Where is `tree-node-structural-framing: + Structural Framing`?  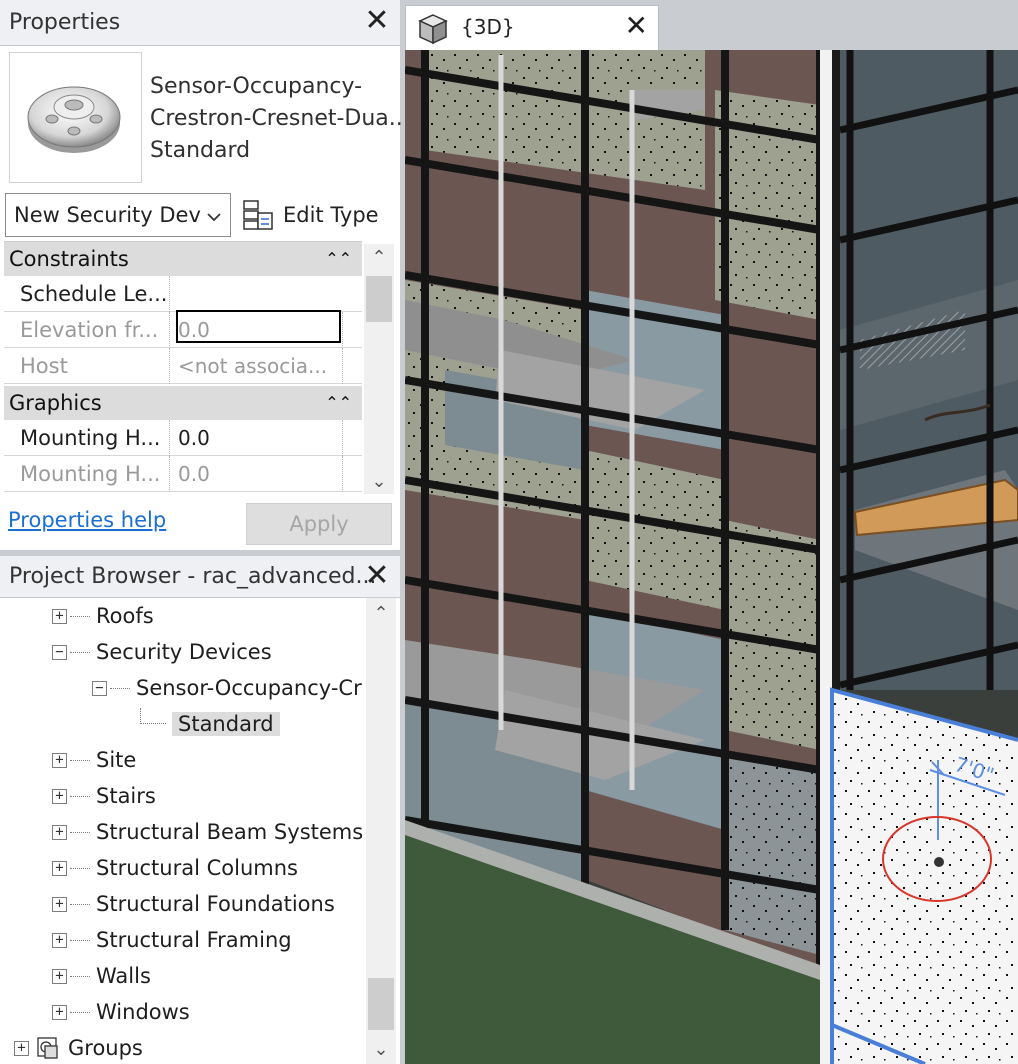
tree-node-structural-framing: + Structural Framing is located at coordinates (172, 940).